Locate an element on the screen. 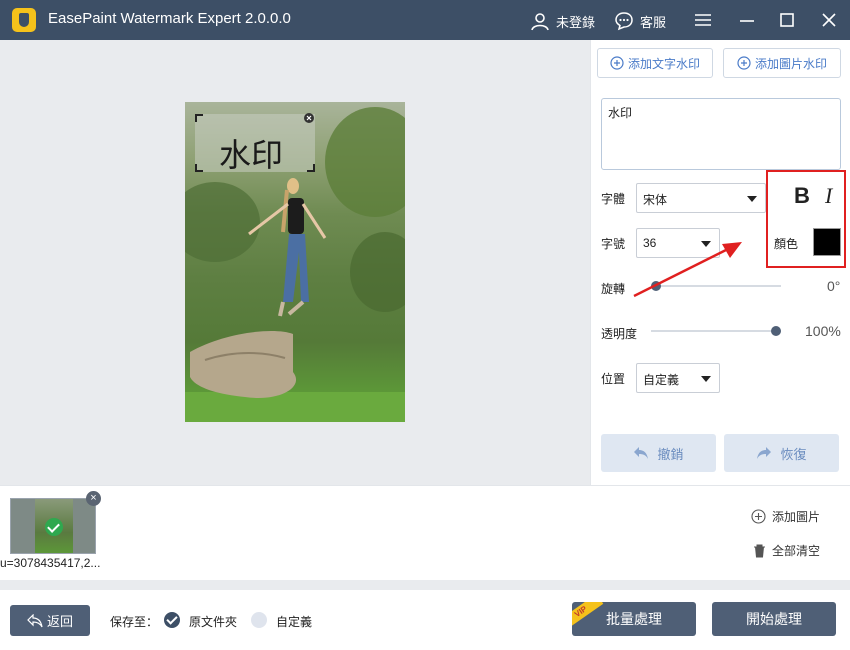  back-label: 返回 is located at coordinates (59, 621).